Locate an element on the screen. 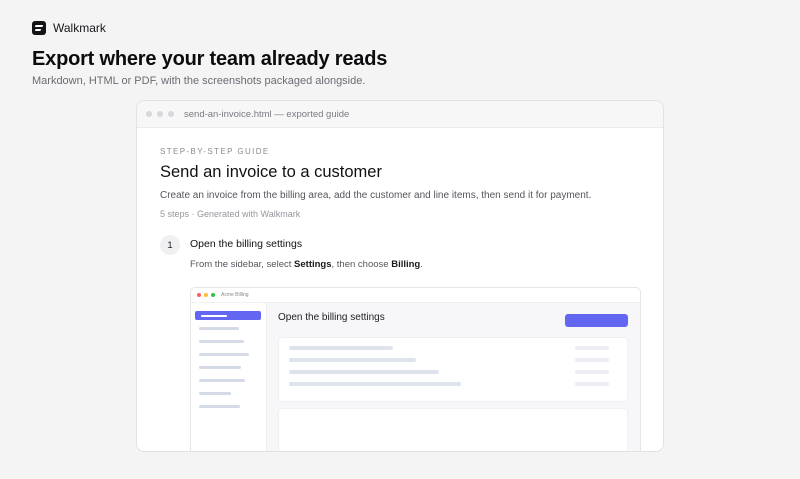  guide-title: Send an invoice to a customer is located at coordinates (271, 172).